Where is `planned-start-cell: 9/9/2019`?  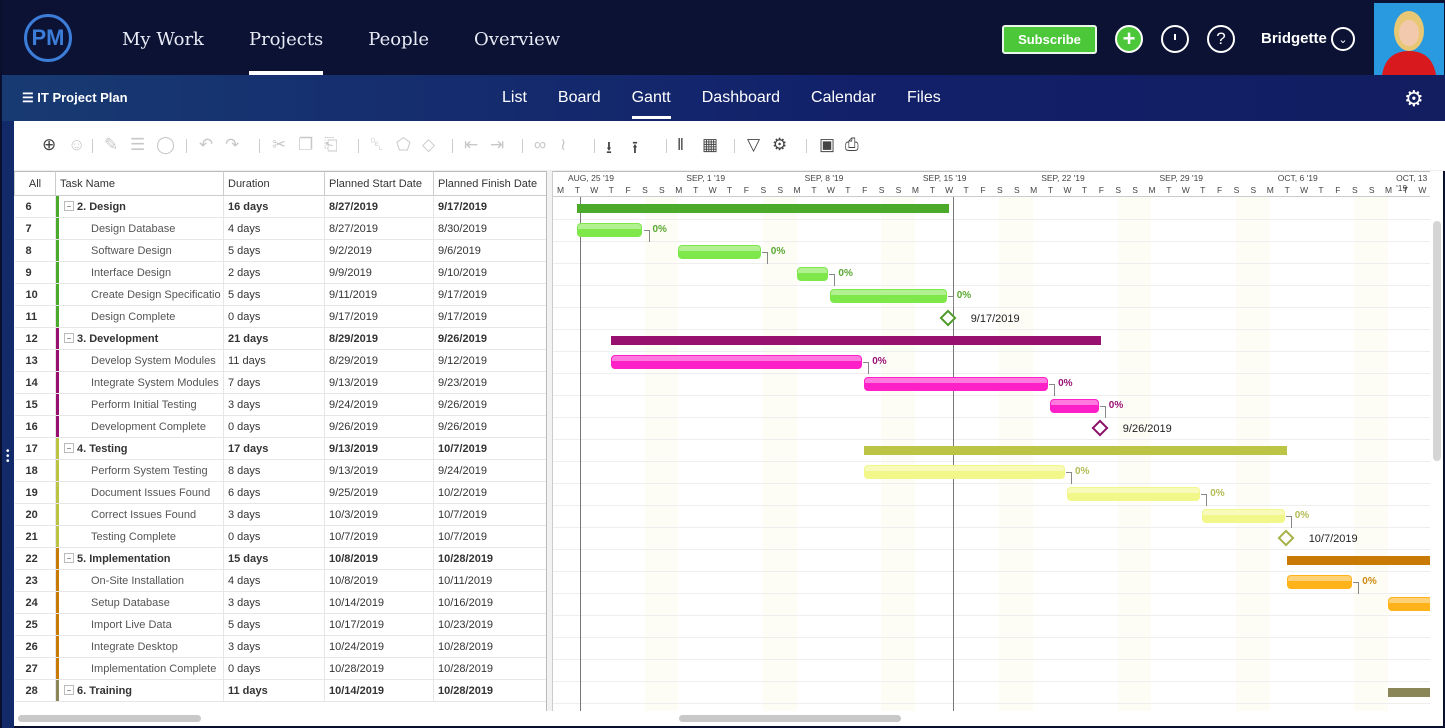
planned-start-cell: 9/9/2019 is located at coordinates (379, 272).